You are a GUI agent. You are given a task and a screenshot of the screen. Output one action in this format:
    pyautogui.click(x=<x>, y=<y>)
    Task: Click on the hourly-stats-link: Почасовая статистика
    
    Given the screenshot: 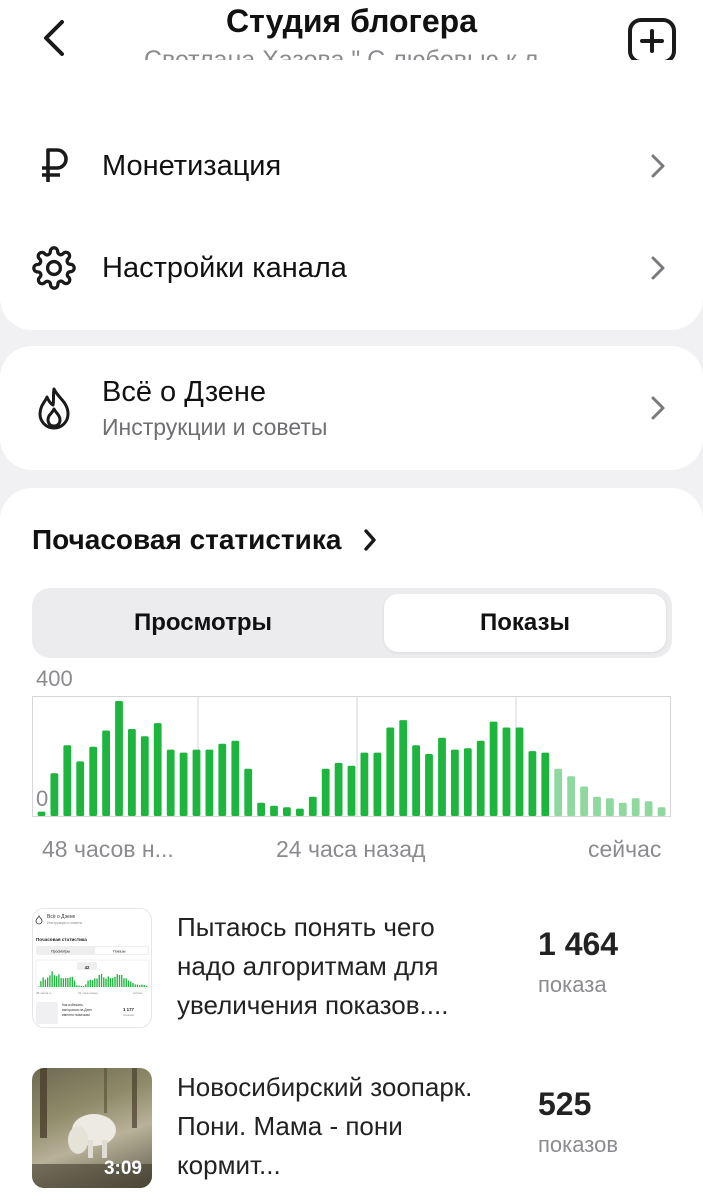 What is the action you would take?
    pyautogui.click(x=209, y=540)
    